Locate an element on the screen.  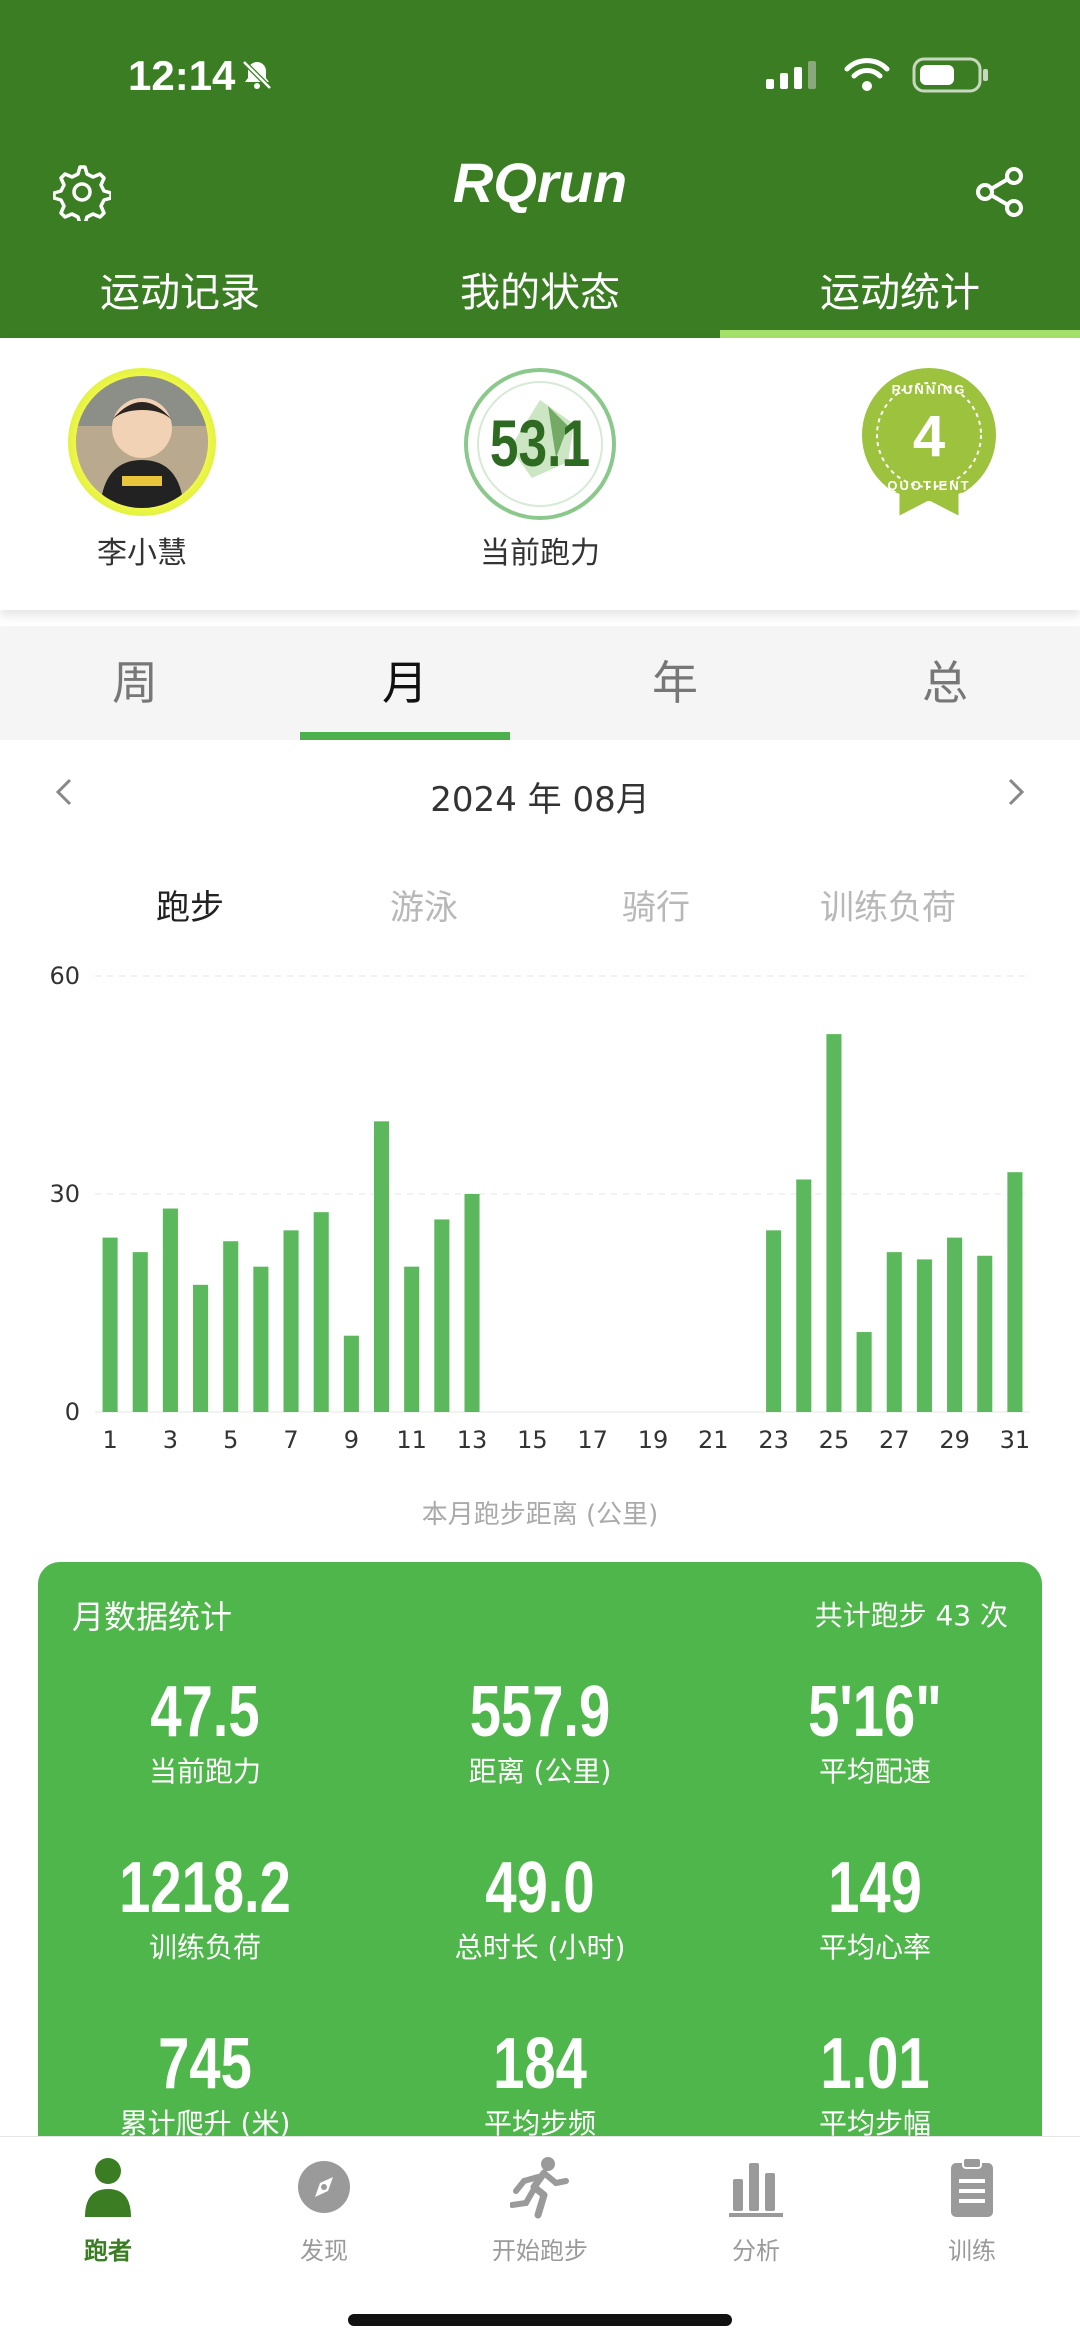
stat-value: 557.9 is located at coordinates (540, 1712).